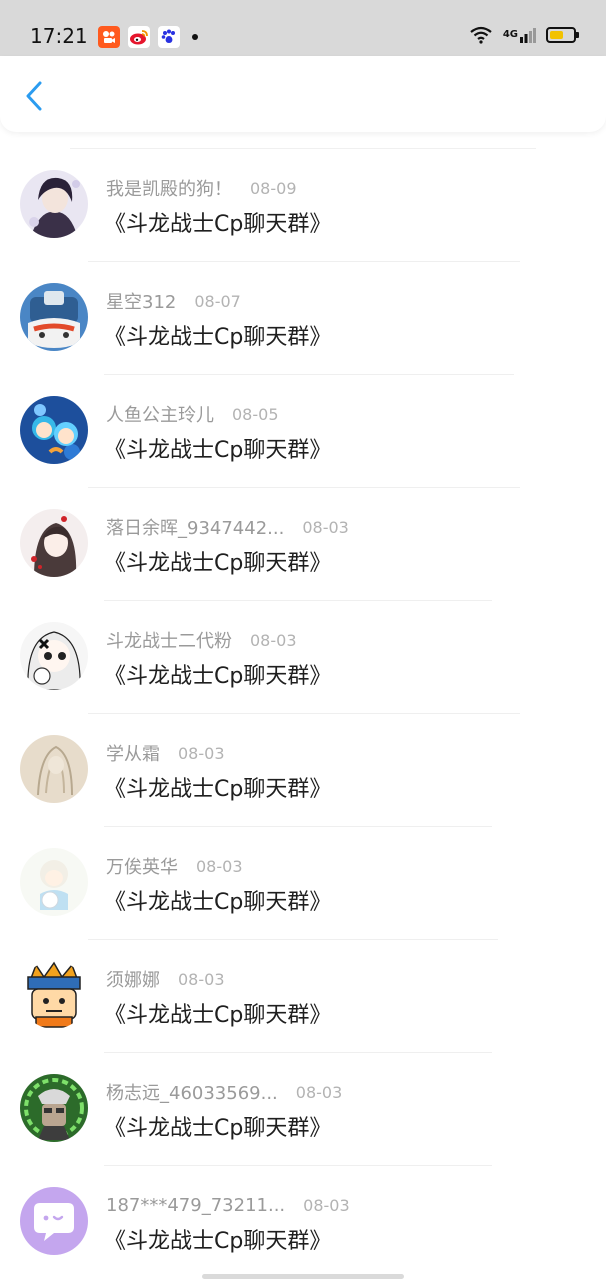 Image resolution: width=606 pixels, height=1280 pixels. I want to click on status-bar: 17:21 4G, so click(303, 28).